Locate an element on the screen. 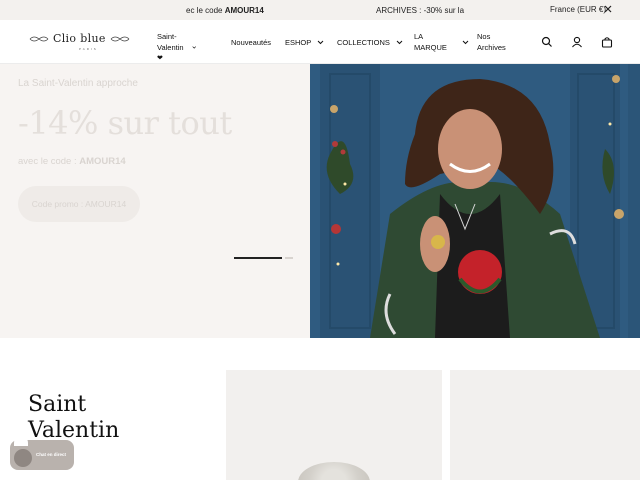 The width and height of the screenshot is (640, 480). announcement-code: AMOUR14 is located at coordinates (244, 10).